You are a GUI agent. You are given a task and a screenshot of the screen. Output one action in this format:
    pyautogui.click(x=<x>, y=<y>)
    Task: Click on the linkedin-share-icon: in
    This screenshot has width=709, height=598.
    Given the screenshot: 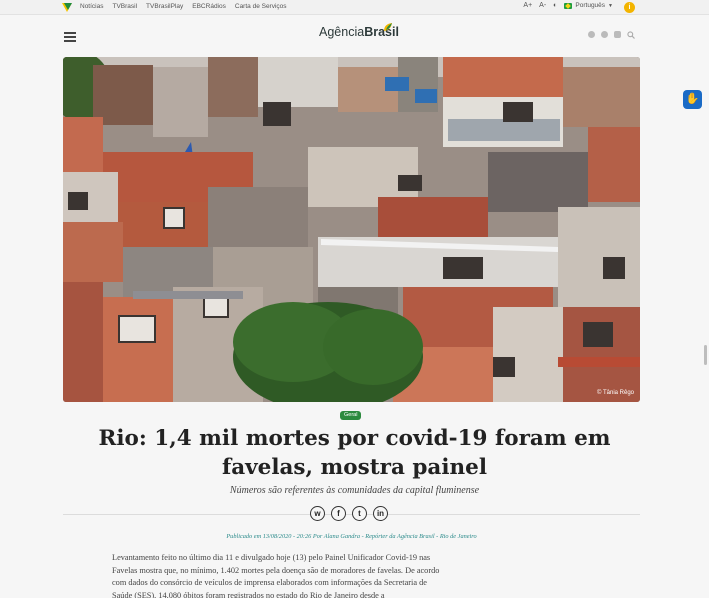 What is the action you would take?
    pyautogui.click(x=380, y=513)
    